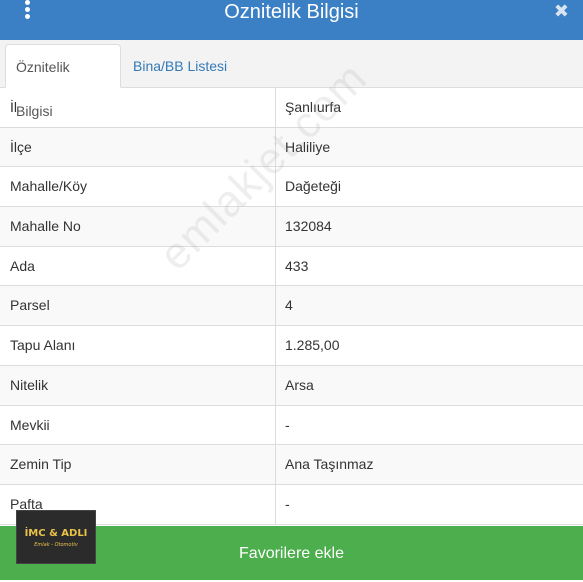 Image resolution: width=583 pixels, height=582 pixels. I want to click on attribute-value: 1.285,00, so click(312, 345).